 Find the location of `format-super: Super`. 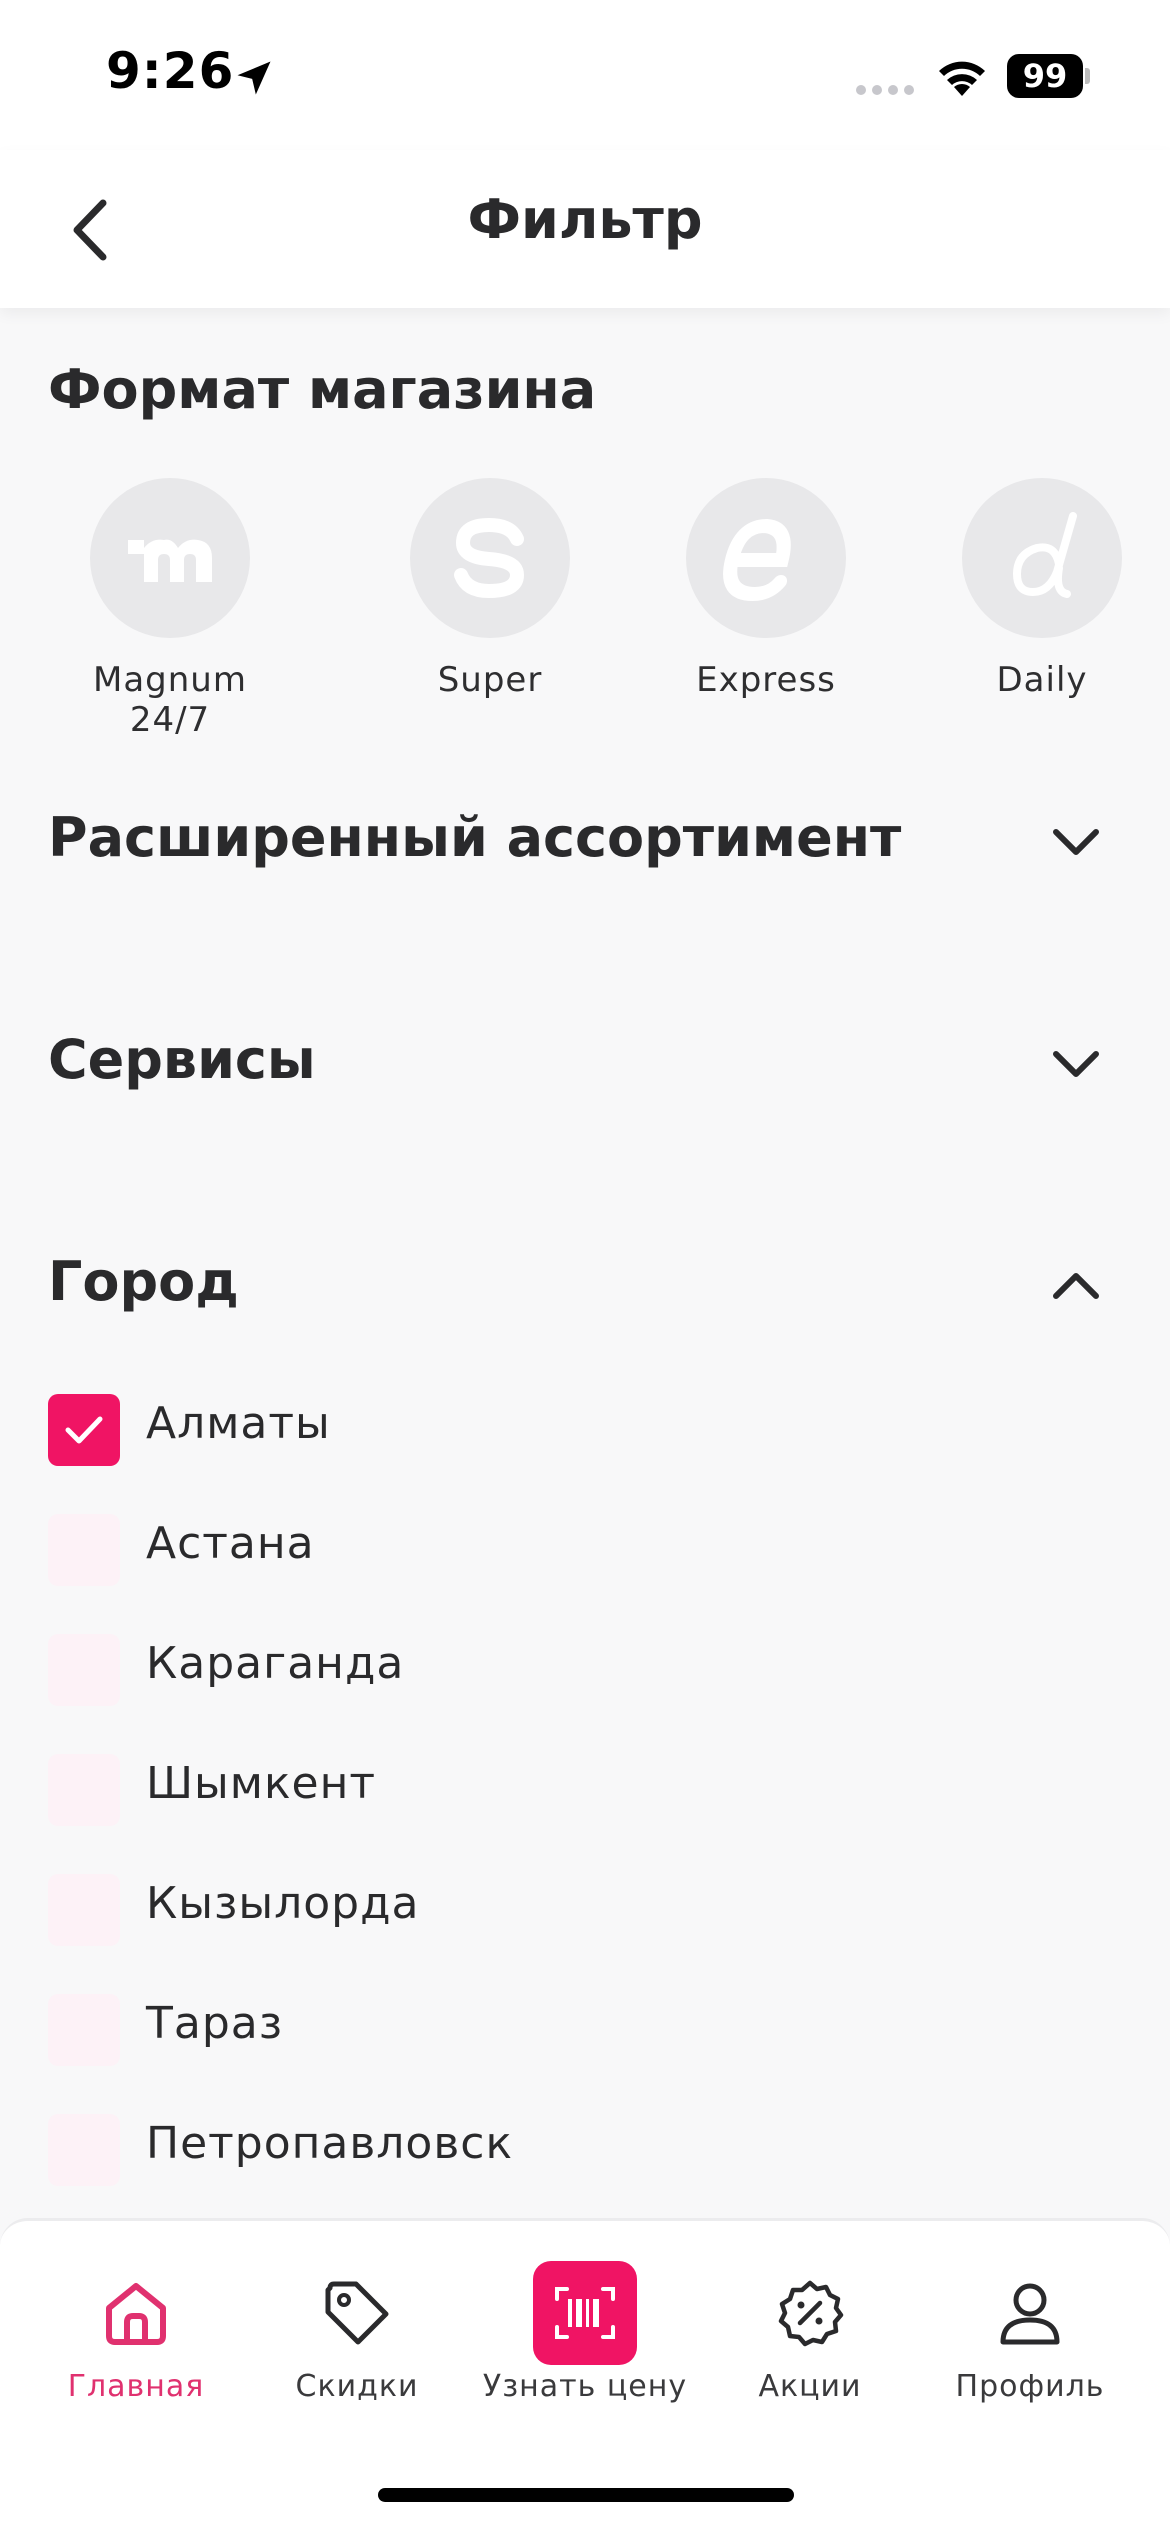

format-super: Super is located at coordinates (490, 589).